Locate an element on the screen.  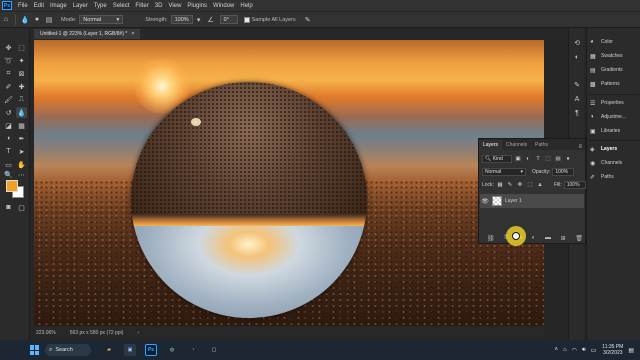
smart-object-filter-icon: ▤ is located at coordinates (558, 159).